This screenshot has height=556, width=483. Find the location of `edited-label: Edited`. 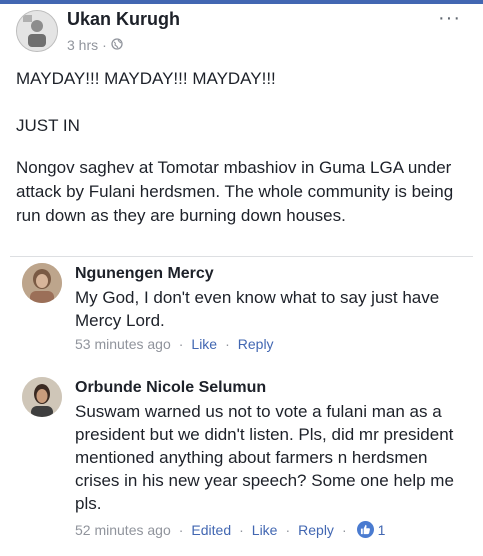

edited-label: Edited is located at coordinates (211, 530).